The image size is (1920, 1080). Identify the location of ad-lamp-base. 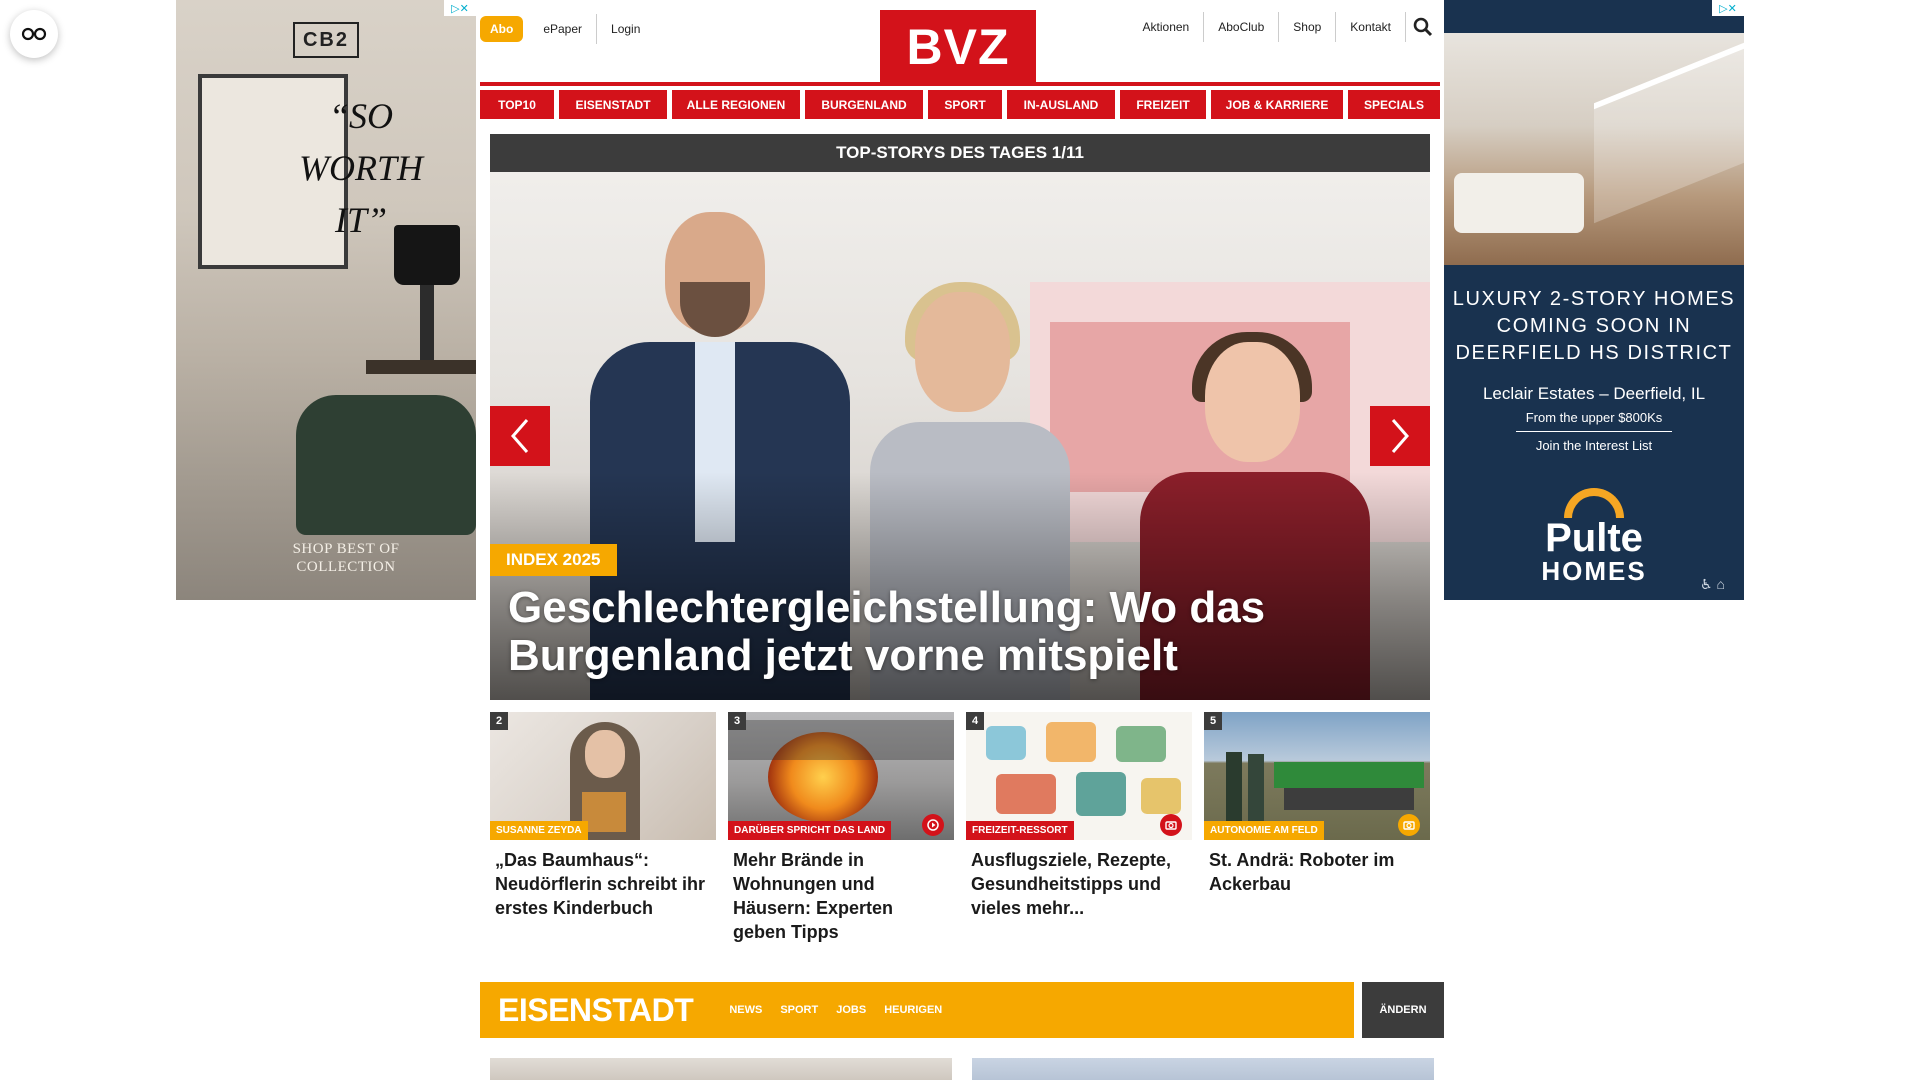
(427, 325).